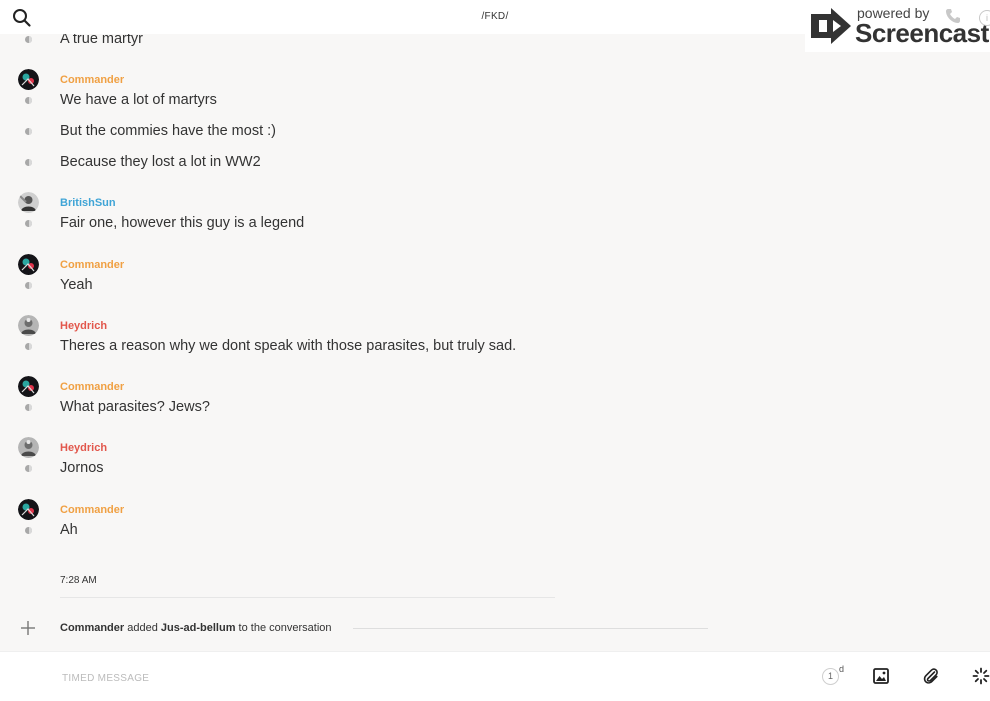 The height and width of the screenshot is (701, 990). Describe the element at coordinates (881, 676) in the screenshot. I see `image-icon` at that location.